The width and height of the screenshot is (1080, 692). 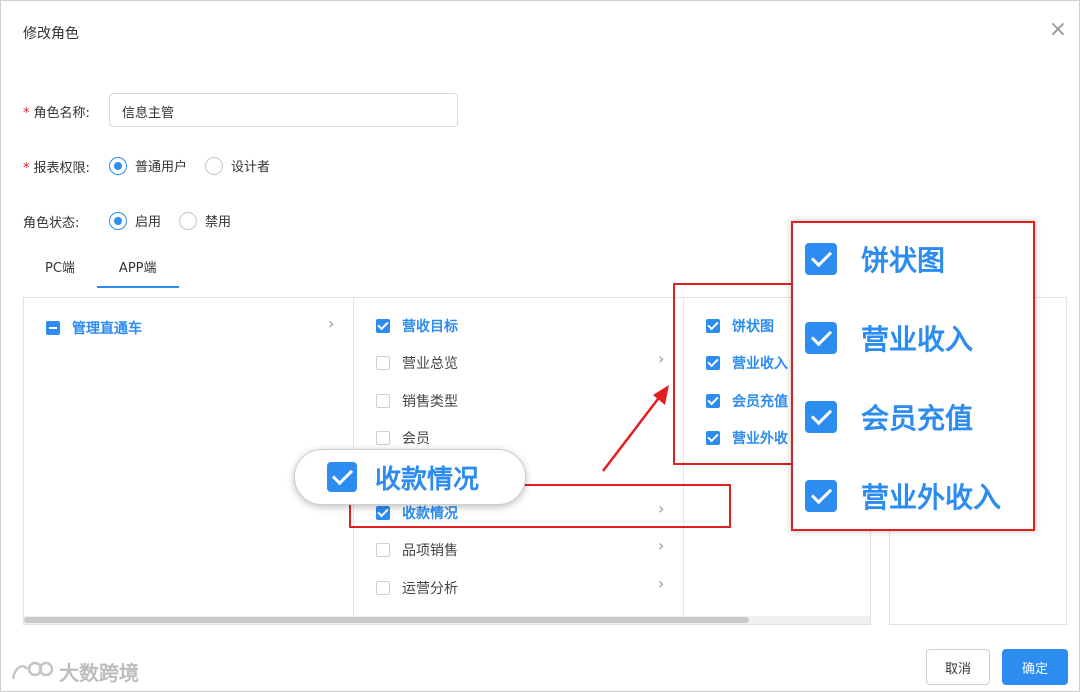 What do you see at coordinates (161, 167) in the screenshot?
I see `radio-label: 普通用户` at bounding box center [161, 167].